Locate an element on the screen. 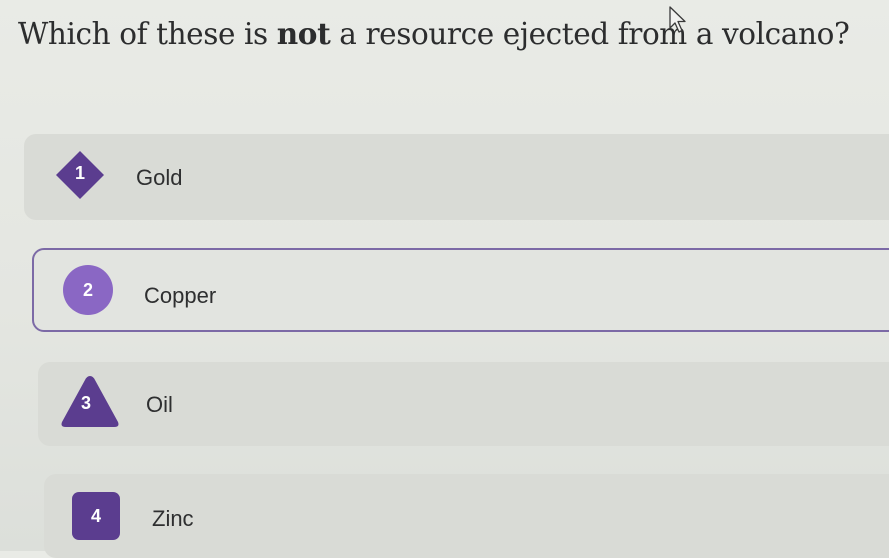  answer-option-4: 4 Zinc is located at coordinates (466, 516).